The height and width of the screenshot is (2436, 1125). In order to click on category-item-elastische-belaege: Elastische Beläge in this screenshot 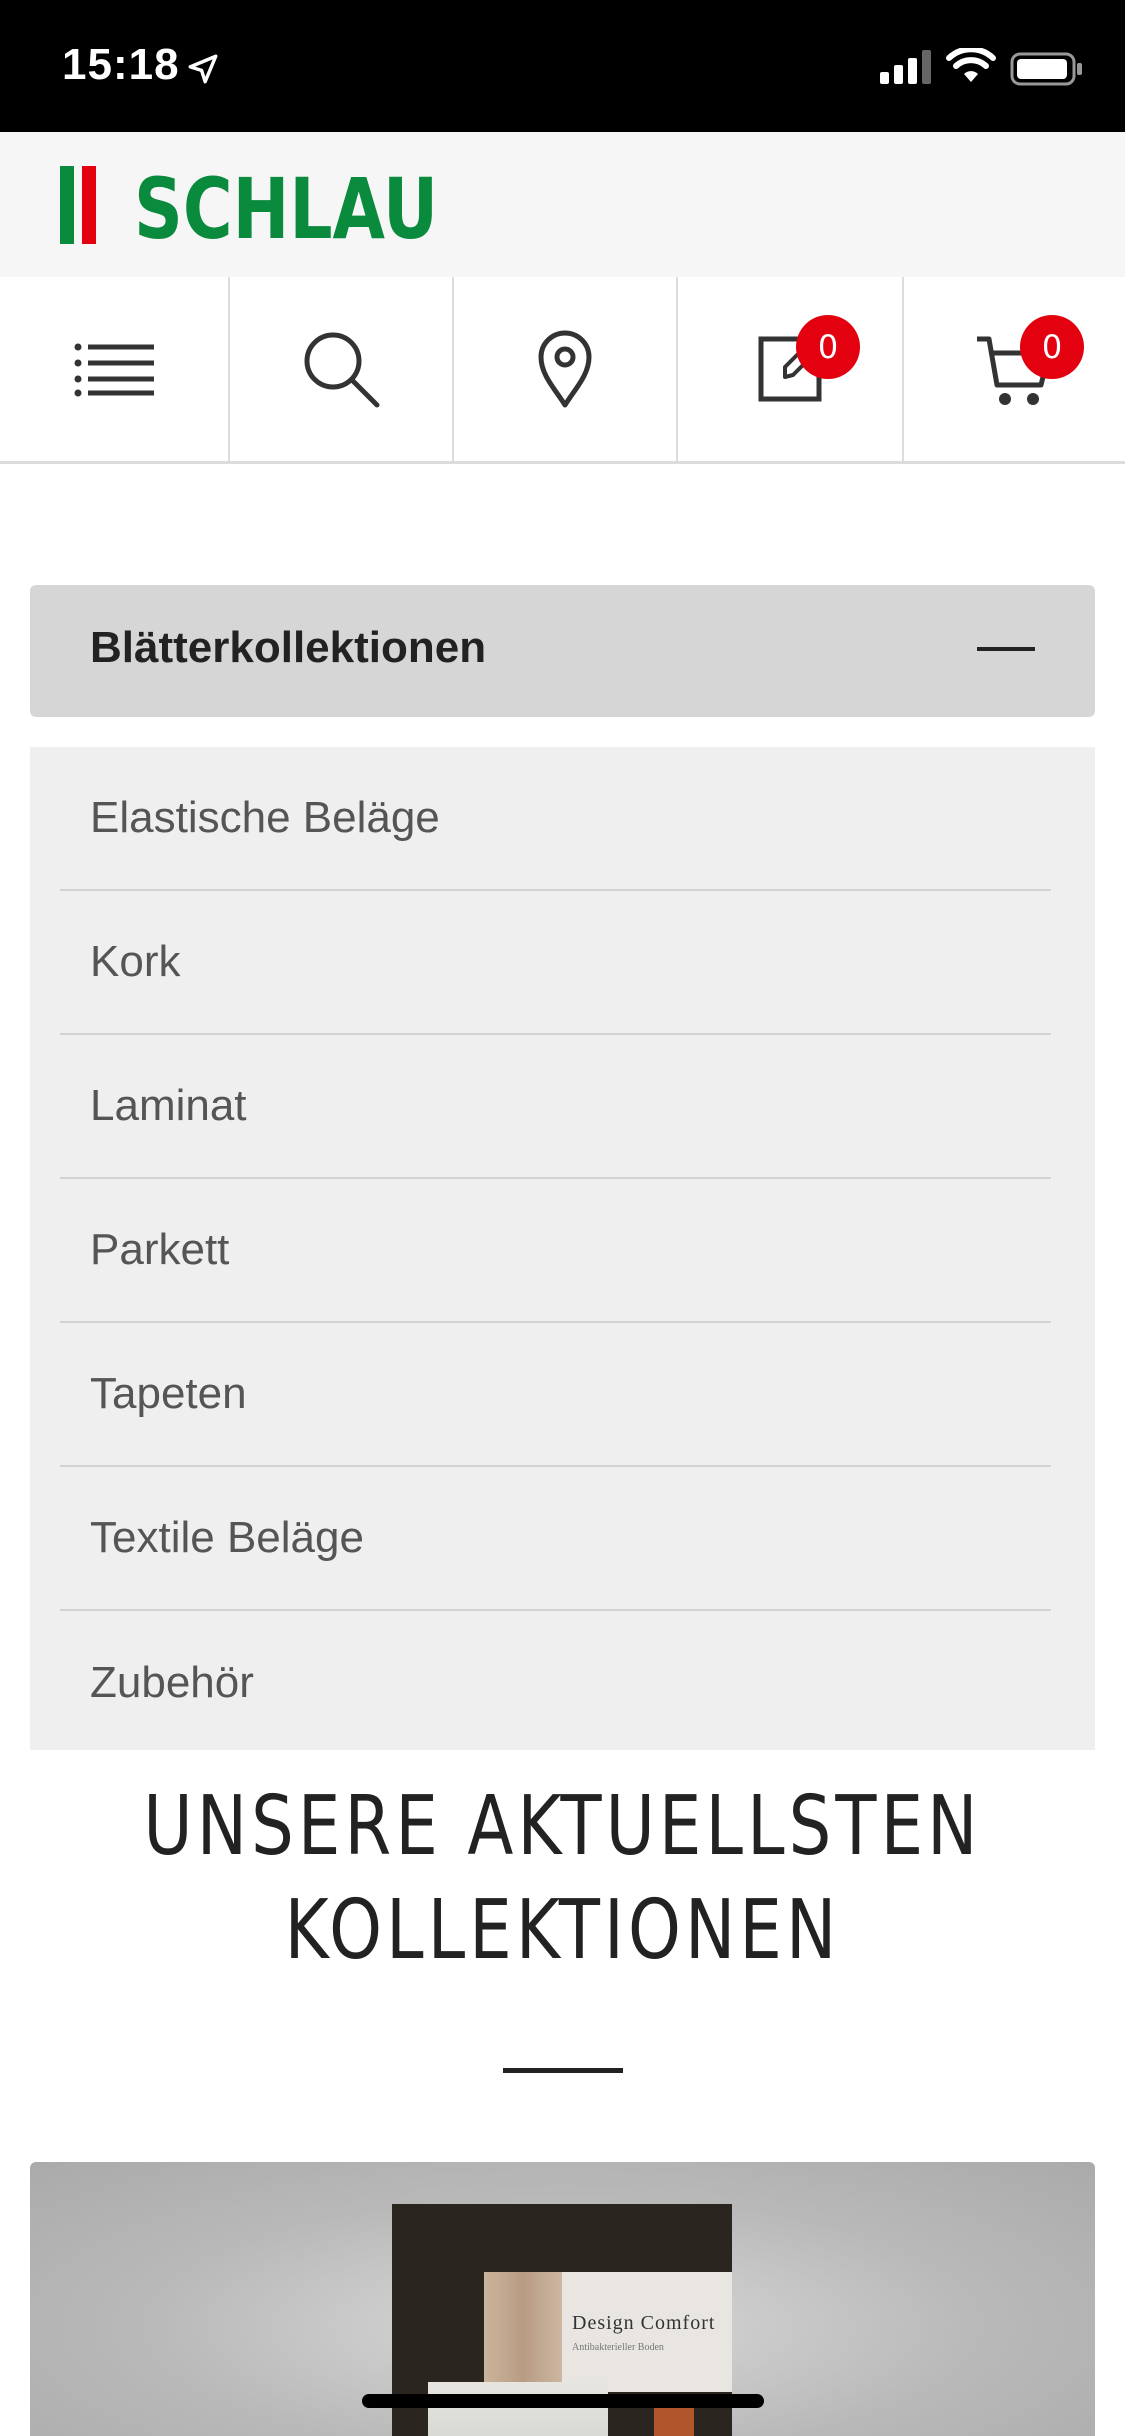, I will do `click(555, 819)`.